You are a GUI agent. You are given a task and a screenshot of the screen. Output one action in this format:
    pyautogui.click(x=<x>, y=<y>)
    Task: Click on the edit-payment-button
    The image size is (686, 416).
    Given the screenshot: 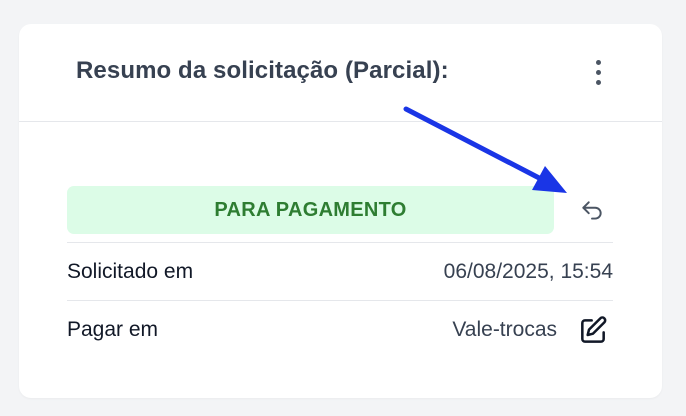 What is the action you would take?
    pyautogui.click(x=593, y=331)
    